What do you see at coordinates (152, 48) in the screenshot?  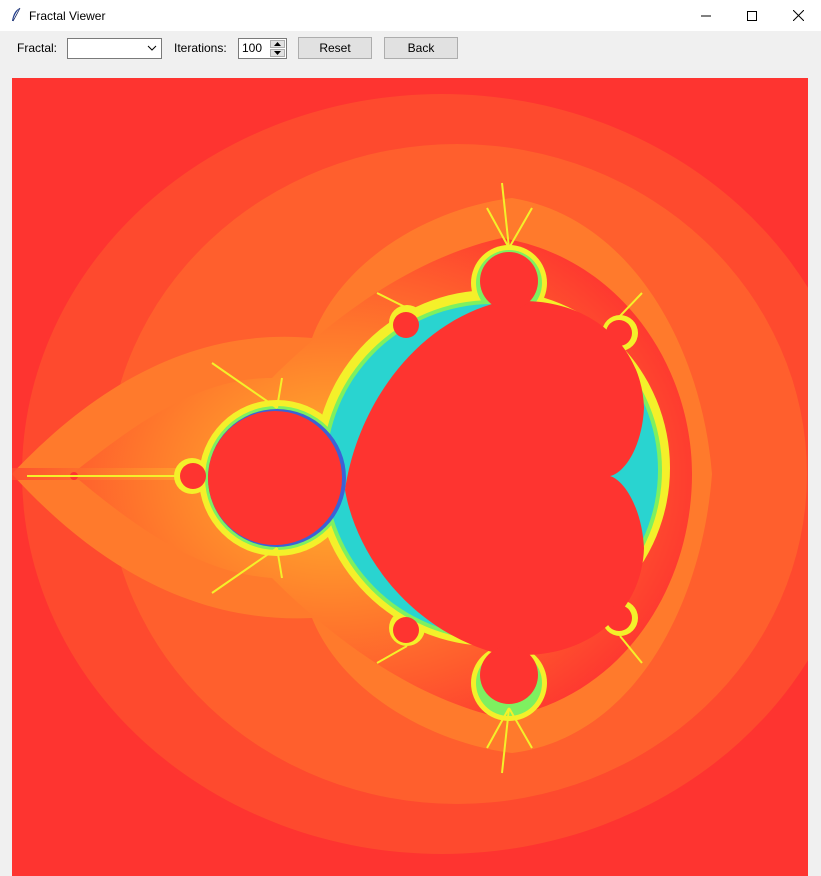 I see `chevron-down-icon` at bounding box center [152, 48].